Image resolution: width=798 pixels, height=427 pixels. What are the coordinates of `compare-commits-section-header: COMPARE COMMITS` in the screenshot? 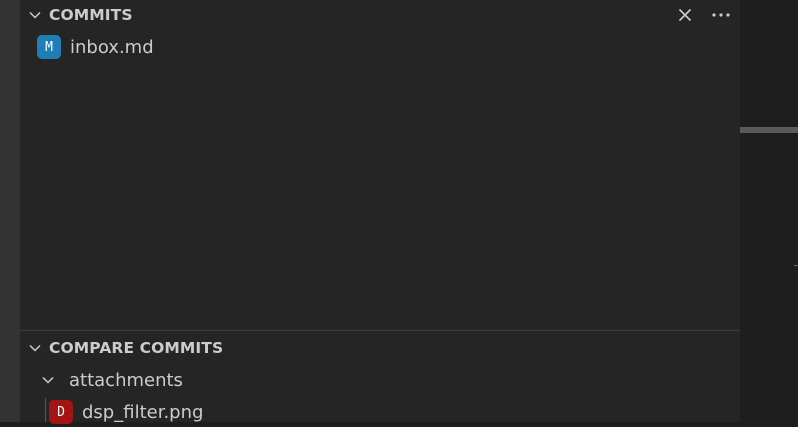 It's located at (380, 348).